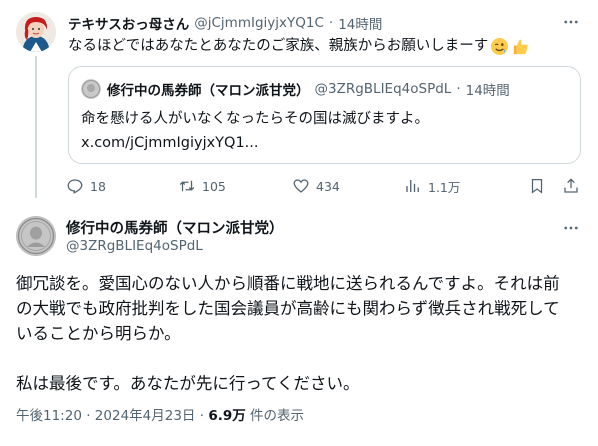 The height and width of the screenshot is (446, 598). What do you see at coordinates (86, 186) in the screenshot?
I see `reply-button: 18` at bounding box center [86, 186].